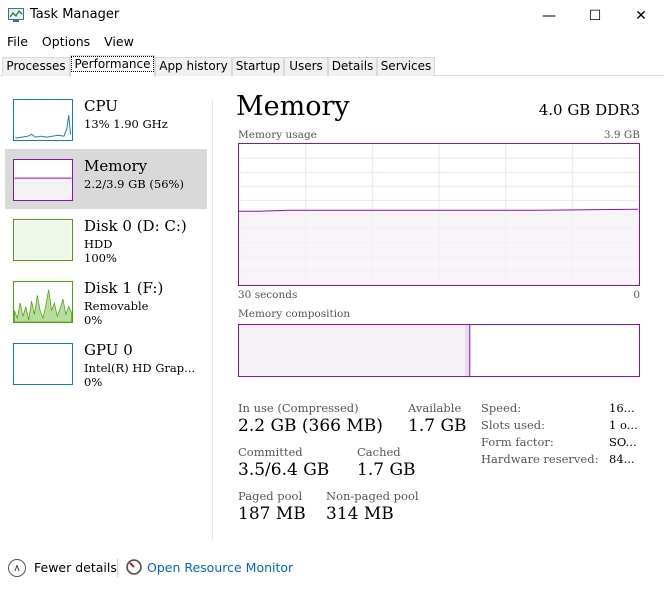 Image resolution: width=664 pixels, height=592 pixels. What do you see at coordinates (270, 496) in the screenshot?
I see `paged-pool-label: Paged pool` at bounding box center [270, 496].